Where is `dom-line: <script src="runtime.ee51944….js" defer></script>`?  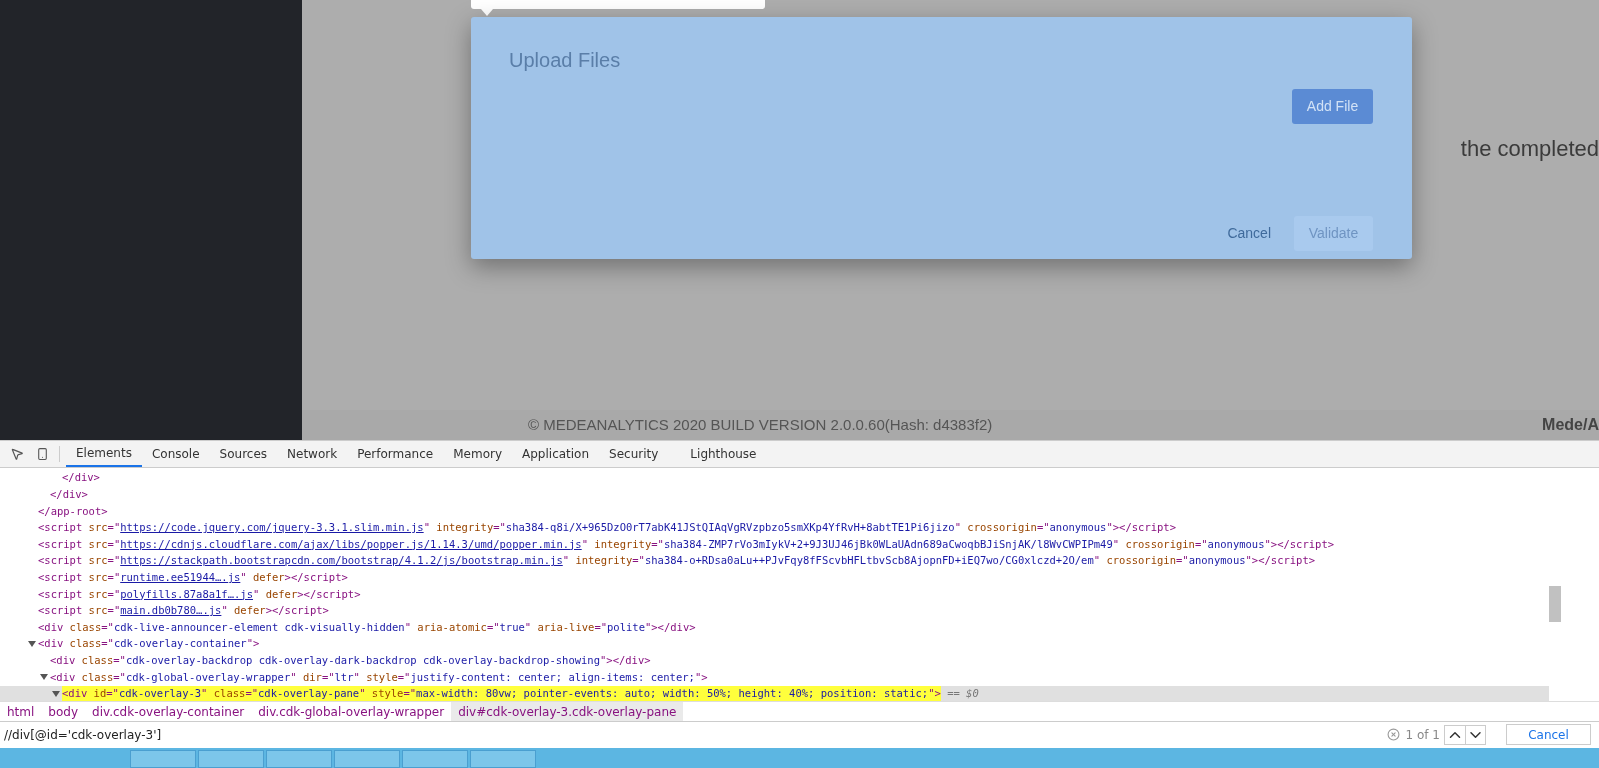 dom-line: <script src="runtime.ee51944….js" defer></script> is located at coordinates (774, 578).